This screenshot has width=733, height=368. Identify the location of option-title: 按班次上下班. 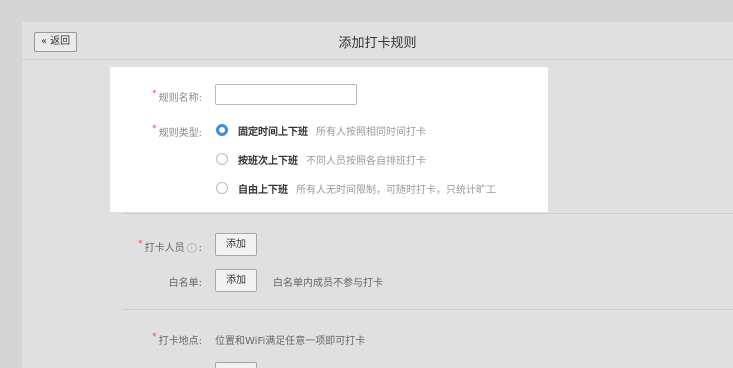
(268, 161).